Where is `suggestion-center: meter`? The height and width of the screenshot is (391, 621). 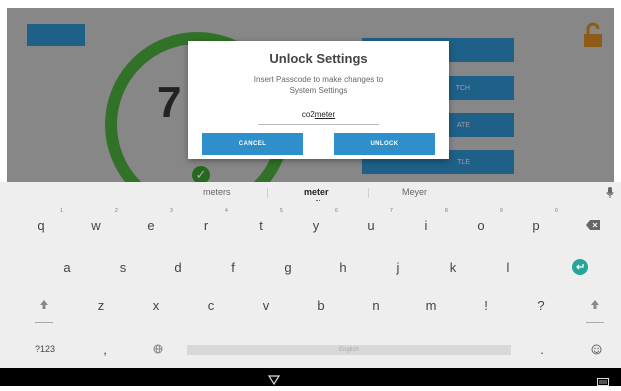
suggestion-center: meter is located at coordinates (316, 192).